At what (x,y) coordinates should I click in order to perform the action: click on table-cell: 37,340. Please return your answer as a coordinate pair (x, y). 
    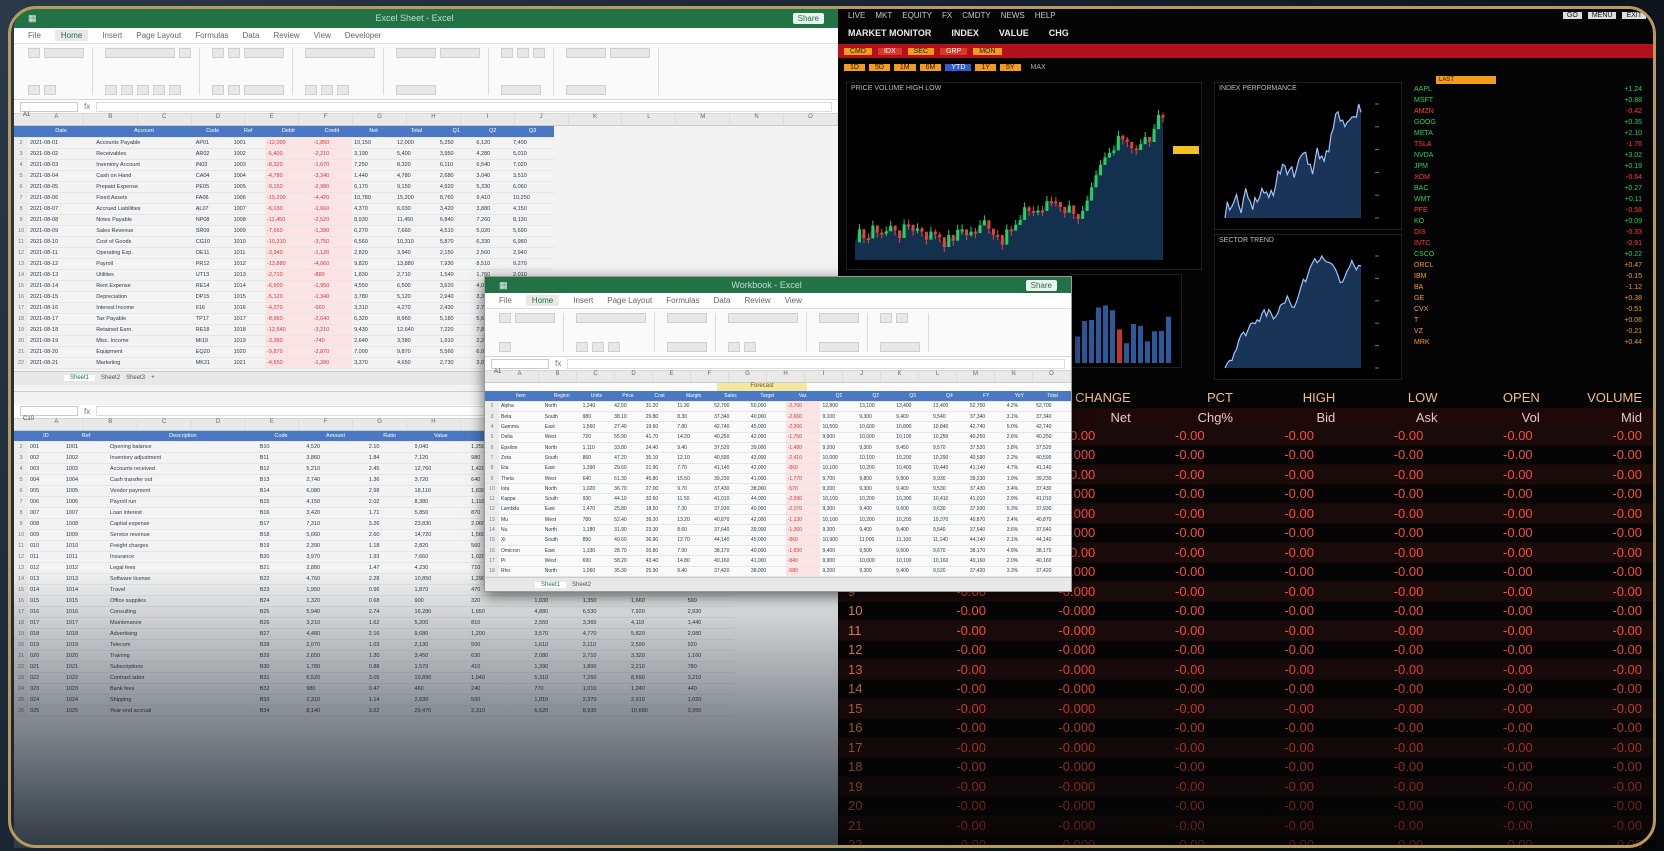
    Looking at the image, I should click on (986, 417).